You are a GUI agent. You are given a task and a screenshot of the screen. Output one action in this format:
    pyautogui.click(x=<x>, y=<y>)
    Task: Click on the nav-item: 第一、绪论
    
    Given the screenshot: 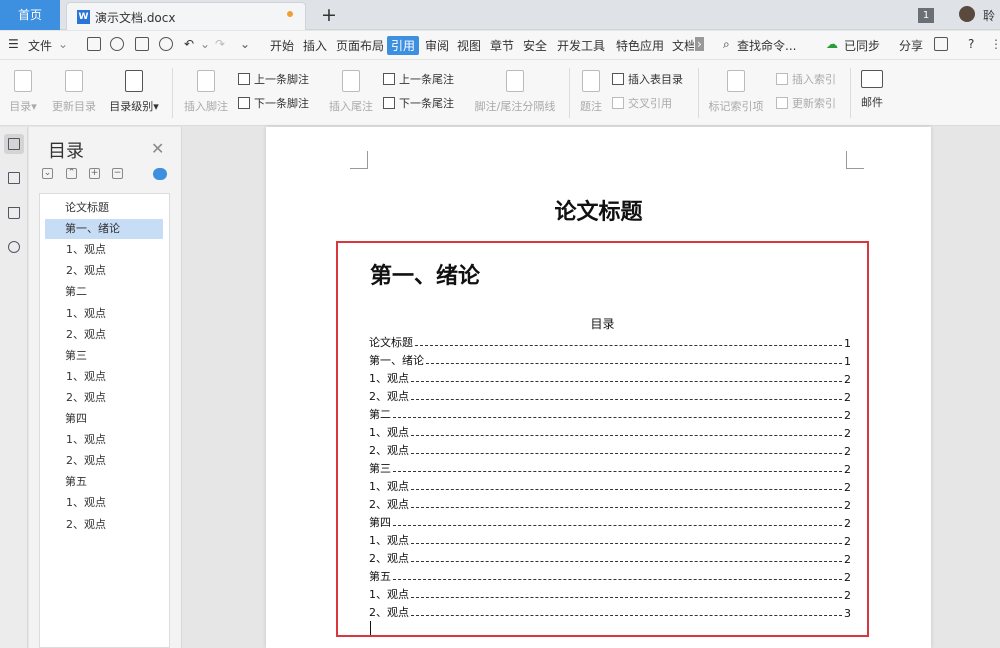 What is the action you would take?
    pyautogui.click(x=104, y=229)
    